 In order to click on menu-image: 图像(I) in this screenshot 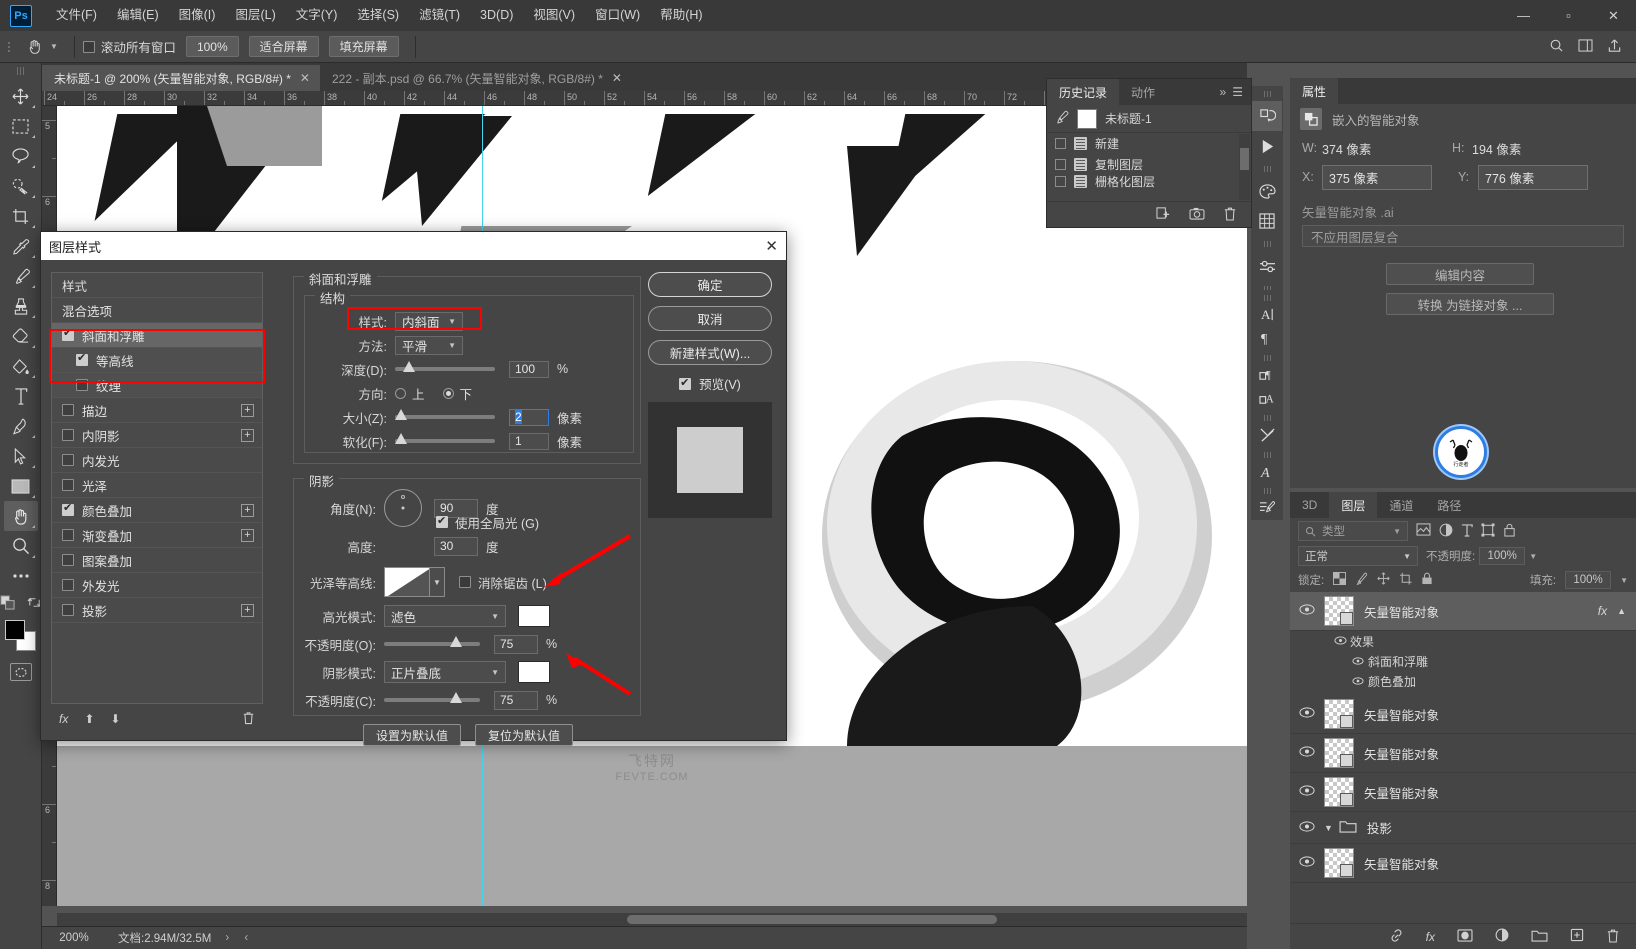, I will do `click(197, 15)`.